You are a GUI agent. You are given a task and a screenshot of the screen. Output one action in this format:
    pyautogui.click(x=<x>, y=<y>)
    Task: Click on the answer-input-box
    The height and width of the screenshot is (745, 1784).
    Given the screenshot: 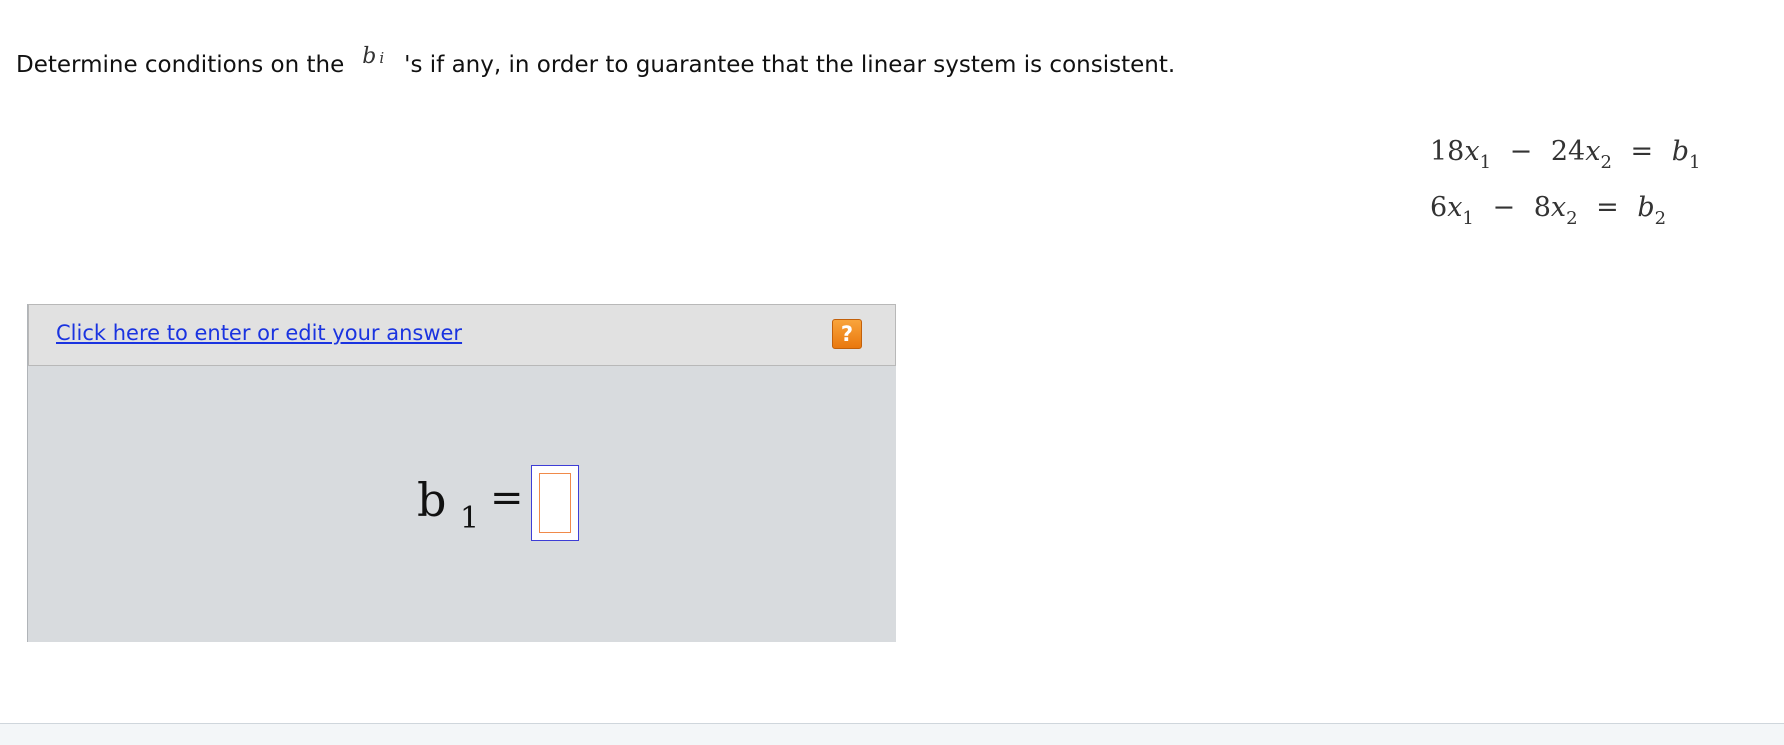 What is the action you would take?
    pyautogui.click(x=555, y=503)
    